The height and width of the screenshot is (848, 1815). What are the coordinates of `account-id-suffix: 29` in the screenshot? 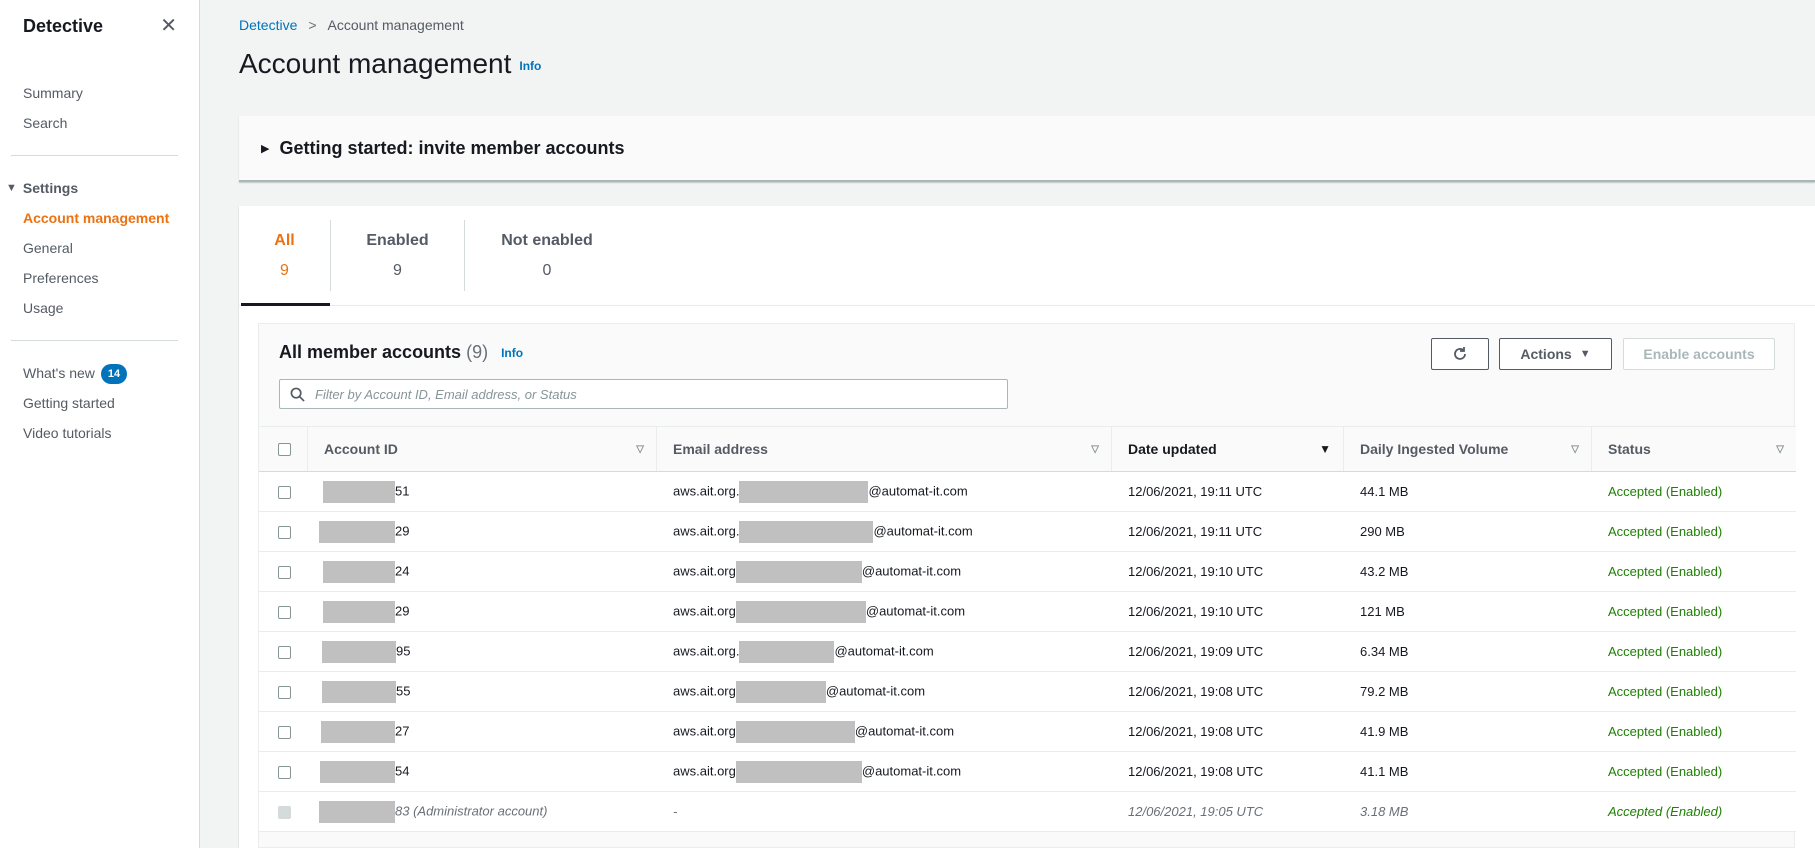 It's located at (402, 610).